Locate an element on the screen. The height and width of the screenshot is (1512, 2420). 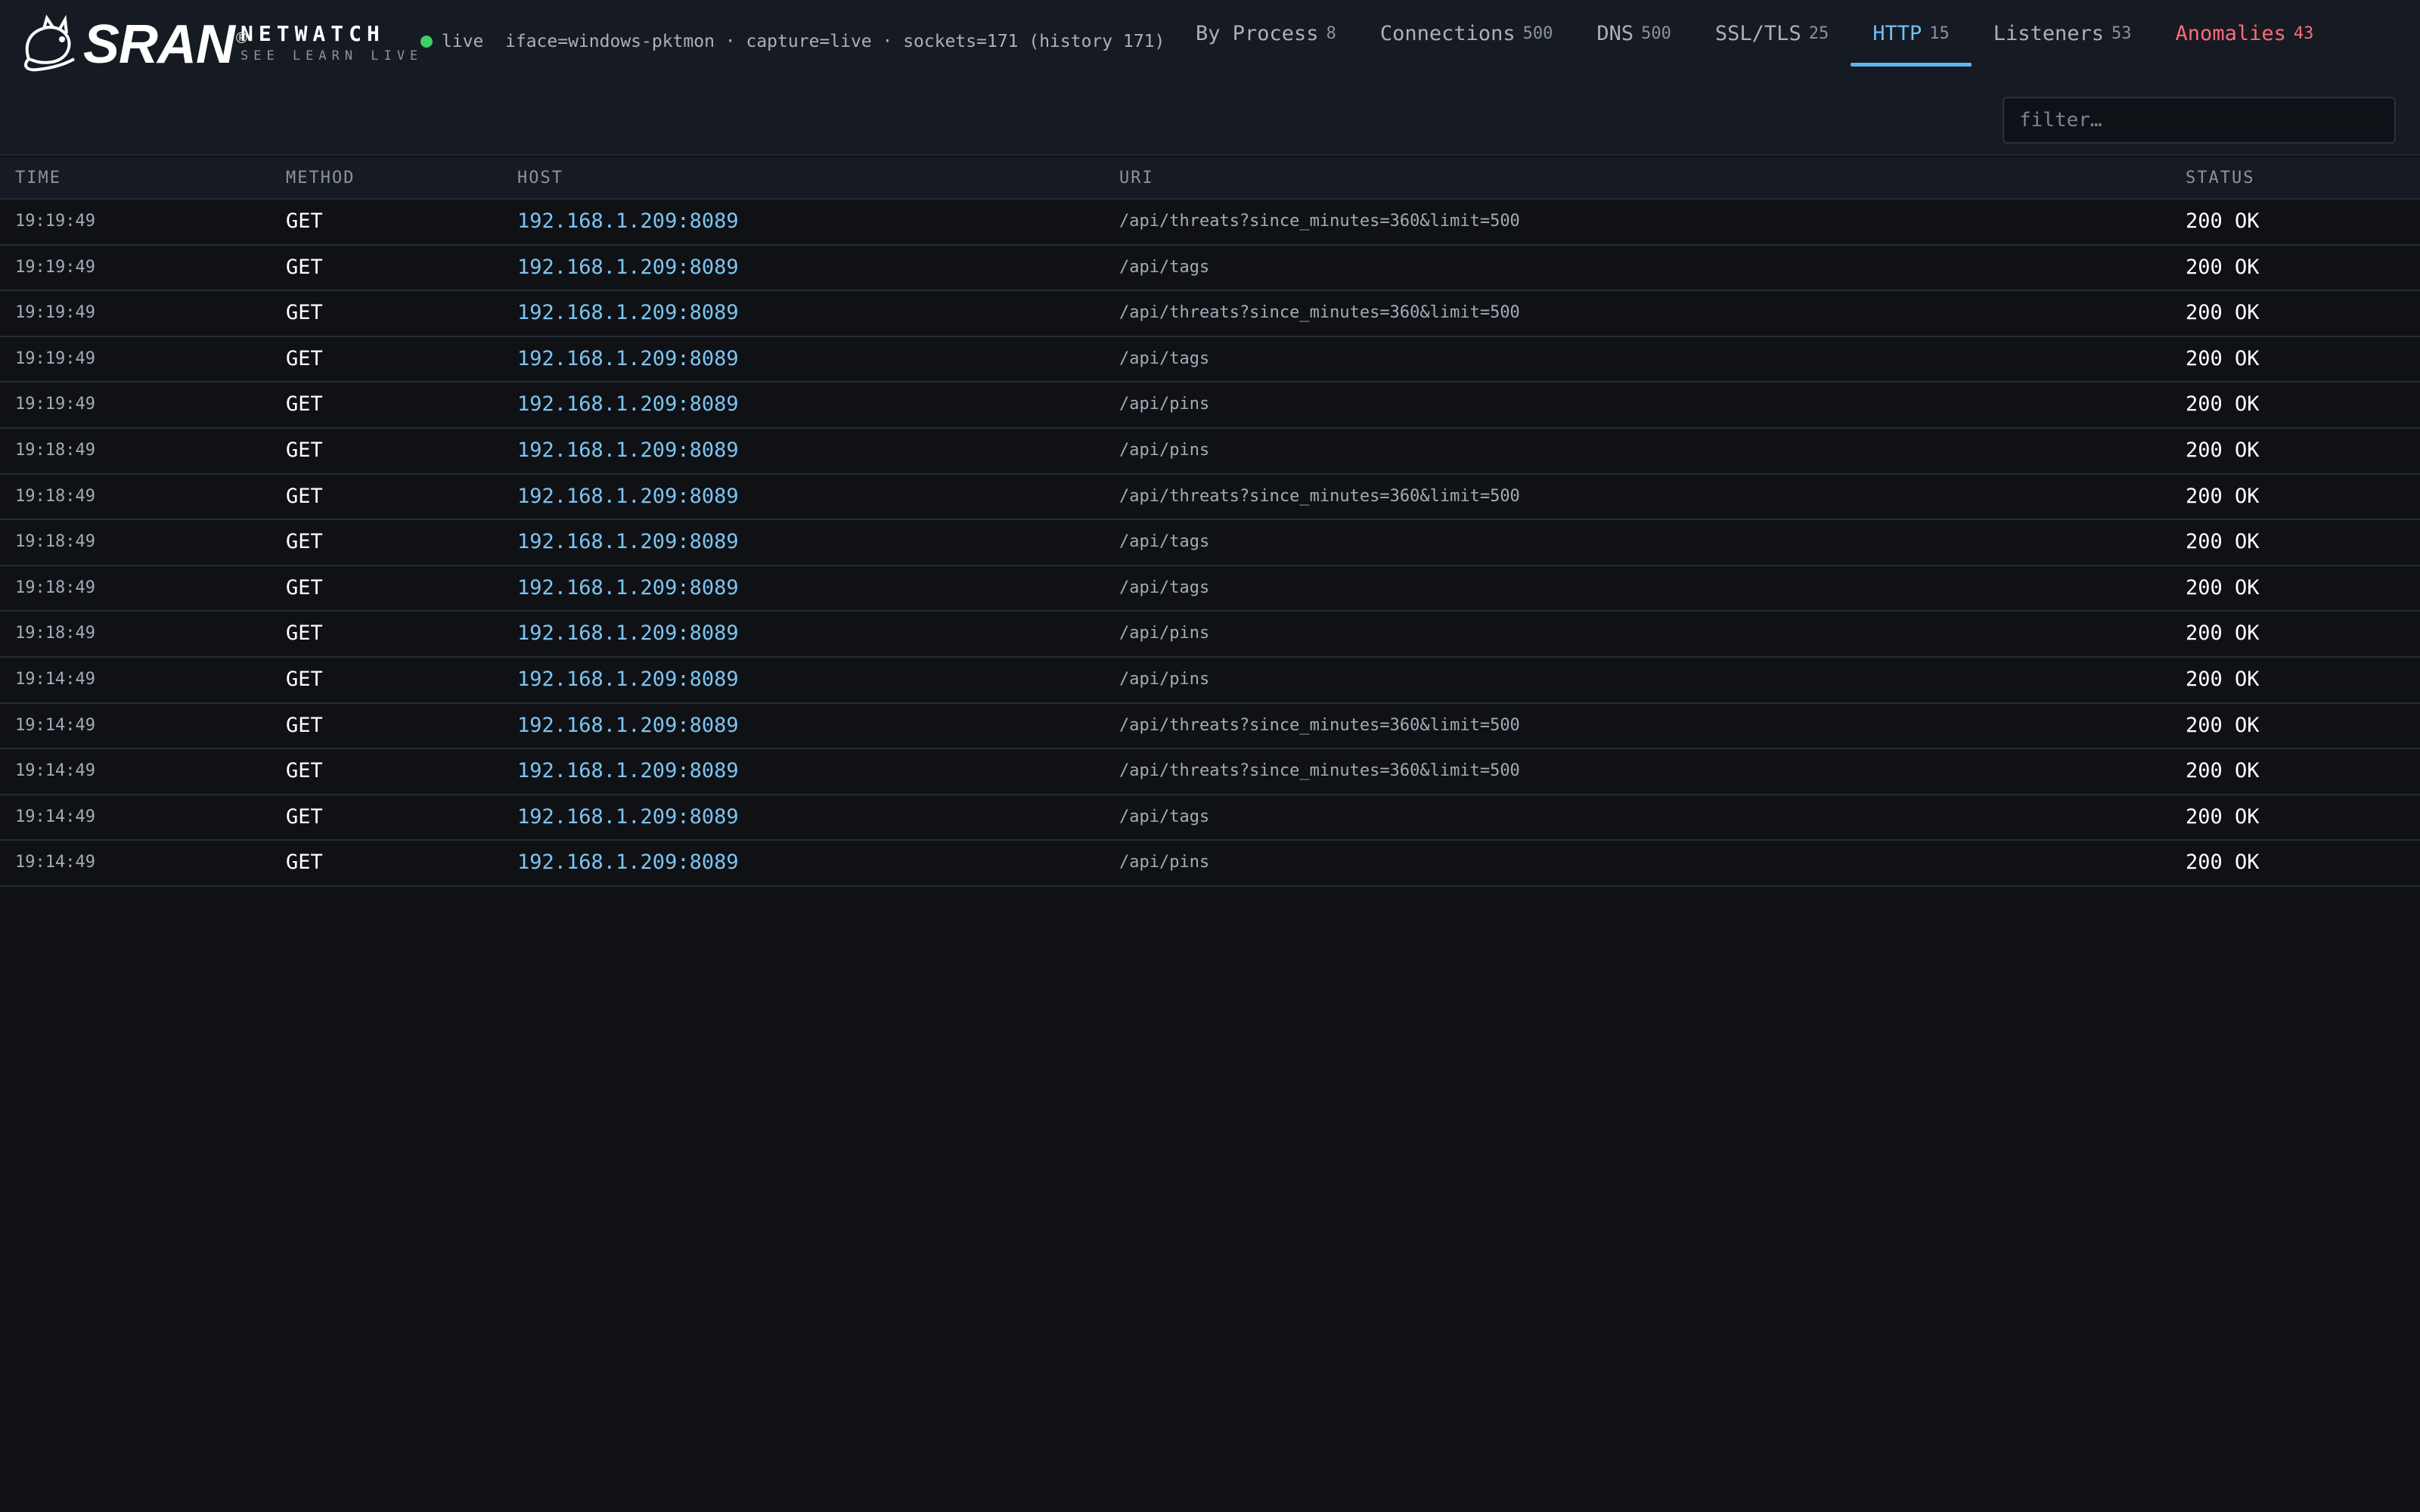
logo-word: SRAN is located at coordinates (159, 44).